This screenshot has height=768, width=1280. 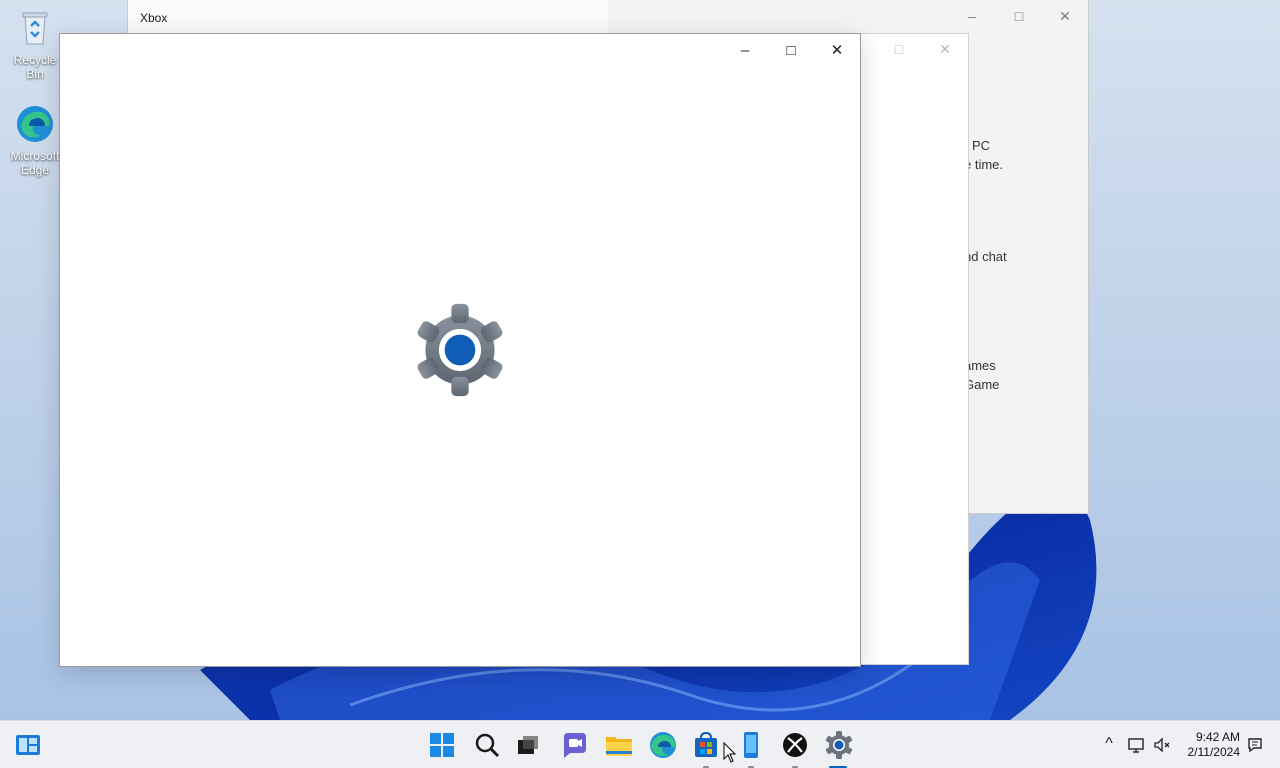 I want to click on desktop-icon-recycle-bin: Recycle Bin, so click(x=35, y=44).